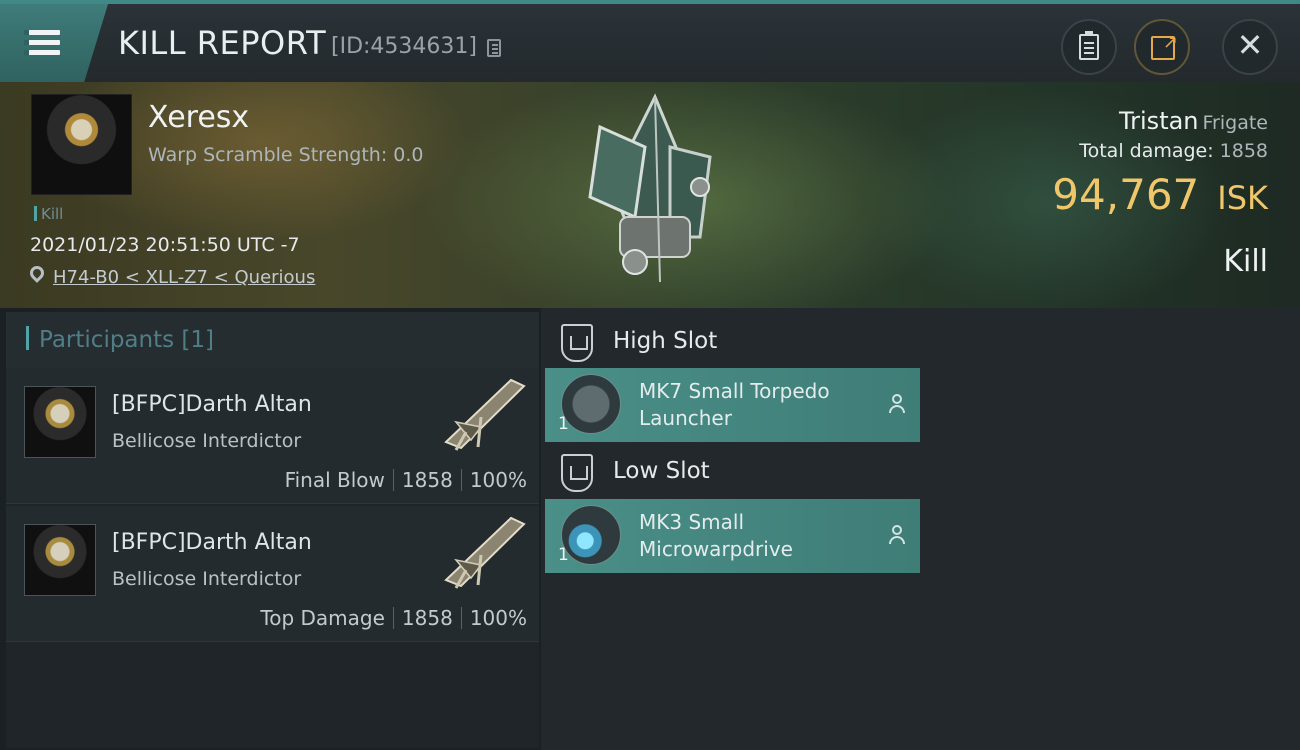  I want to click on report-id: [ID:4534631], so click(404, 46).